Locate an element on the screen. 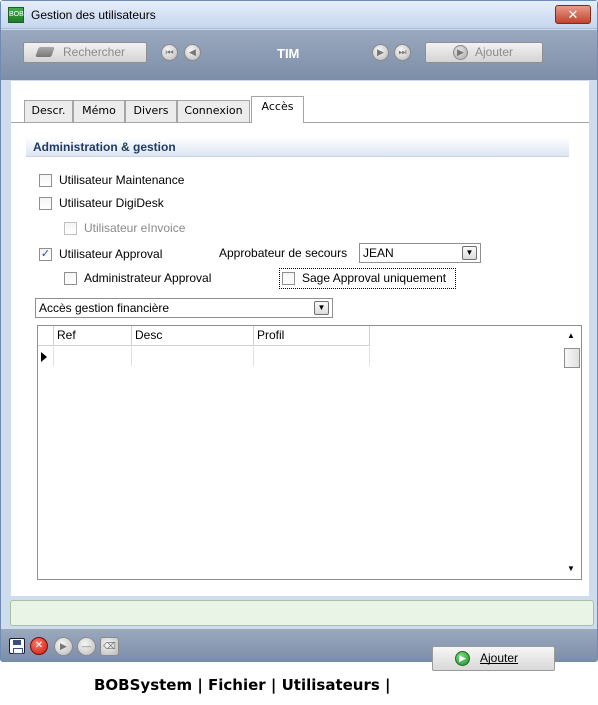 The width and height of the screenshot is (598, 705). save-icon is located at coordinates (17, 646).